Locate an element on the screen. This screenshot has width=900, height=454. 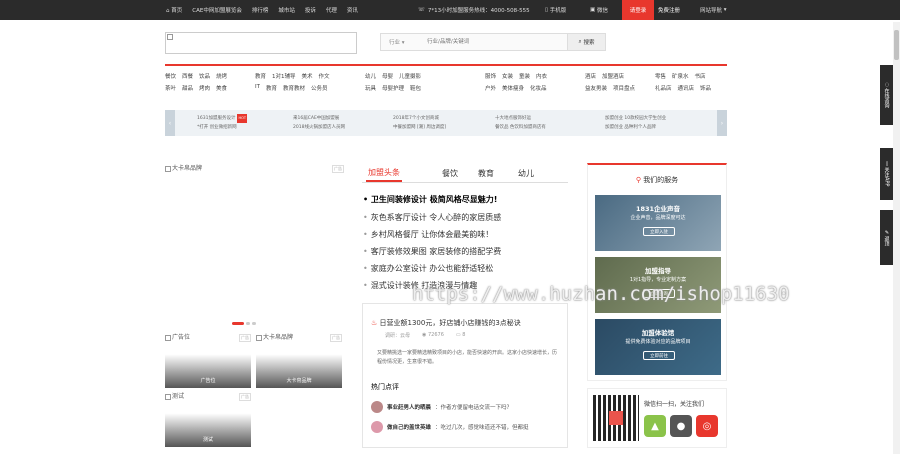
category-link: 教育教材 is located at coordinates (294, 88).